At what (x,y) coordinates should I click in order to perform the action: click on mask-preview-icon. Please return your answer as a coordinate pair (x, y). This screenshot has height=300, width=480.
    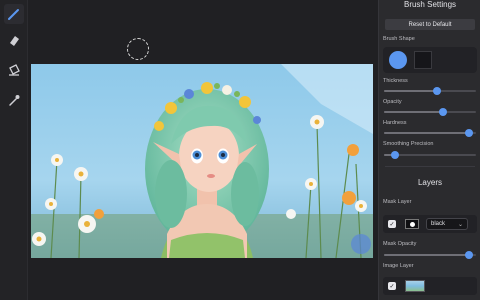
    Looking at the image, I should click on (412, 224).